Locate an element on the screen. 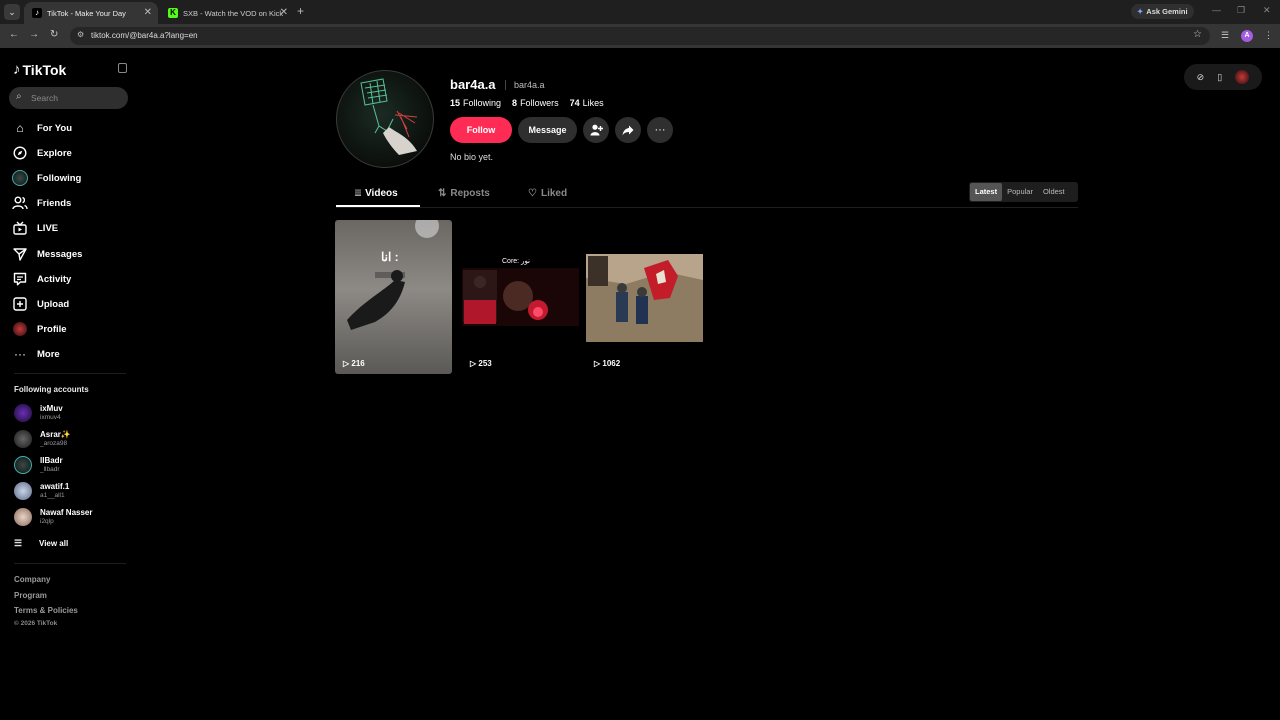  nav-label: More is located at coordinates (48, 354).